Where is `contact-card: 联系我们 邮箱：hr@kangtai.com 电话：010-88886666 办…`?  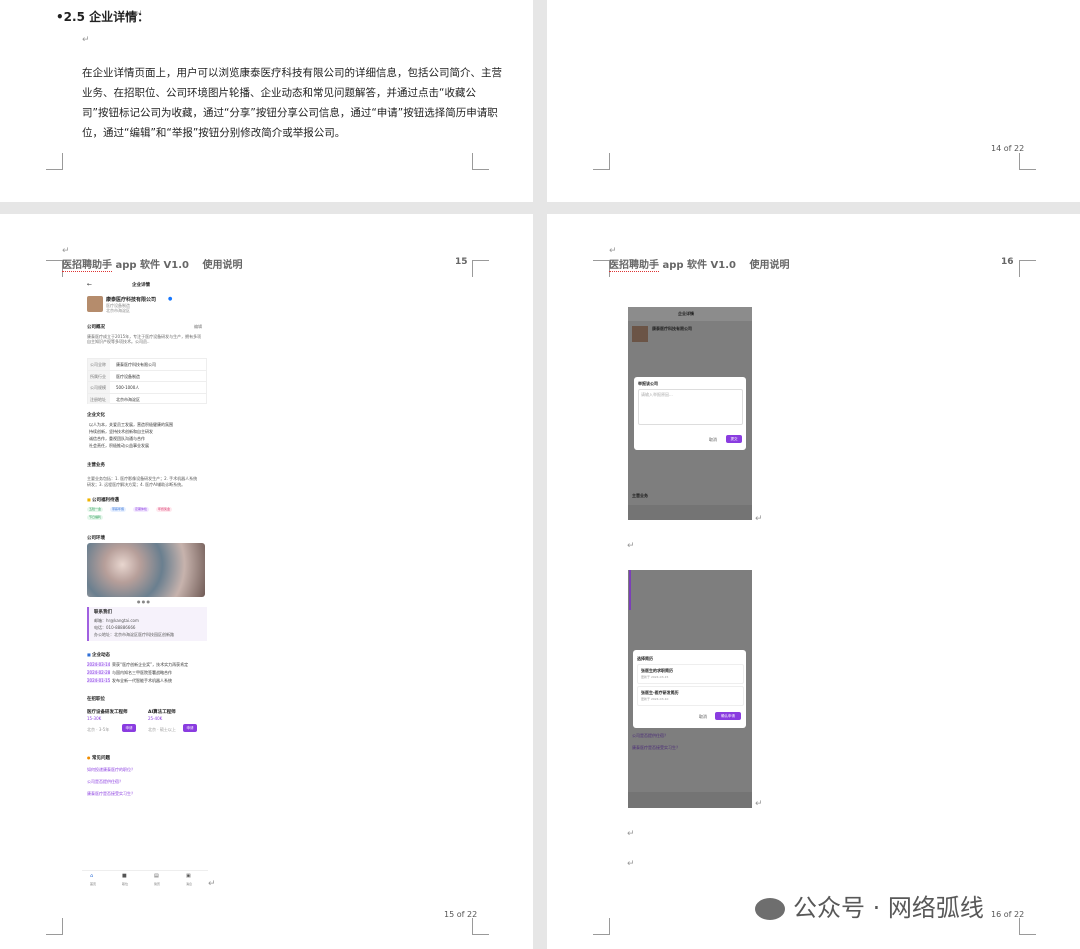
contact-card: 联系我们 邮箱：hr@kangtai.com 电话：010-88886666 办… is located at coordinates (147, 624).